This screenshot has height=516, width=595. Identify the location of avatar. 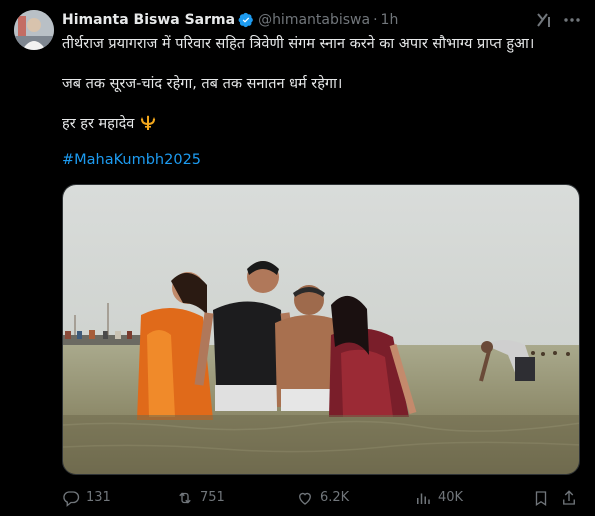
(34, 30).